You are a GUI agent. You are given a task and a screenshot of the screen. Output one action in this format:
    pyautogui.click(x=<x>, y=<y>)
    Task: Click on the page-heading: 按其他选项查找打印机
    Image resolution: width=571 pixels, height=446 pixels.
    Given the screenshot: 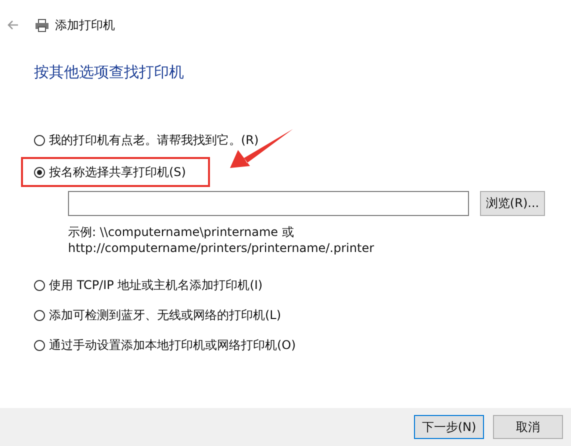 What is the action you would take?
    pyautogui.click(x=109, y=72)
    